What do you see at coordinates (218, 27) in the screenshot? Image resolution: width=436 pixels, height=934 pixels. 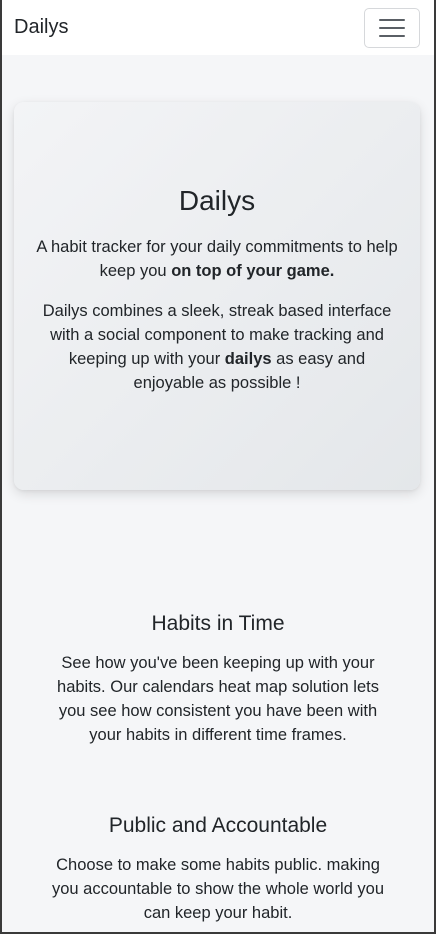 I see `navbar: Dailys` at bounding box center [218, 27].